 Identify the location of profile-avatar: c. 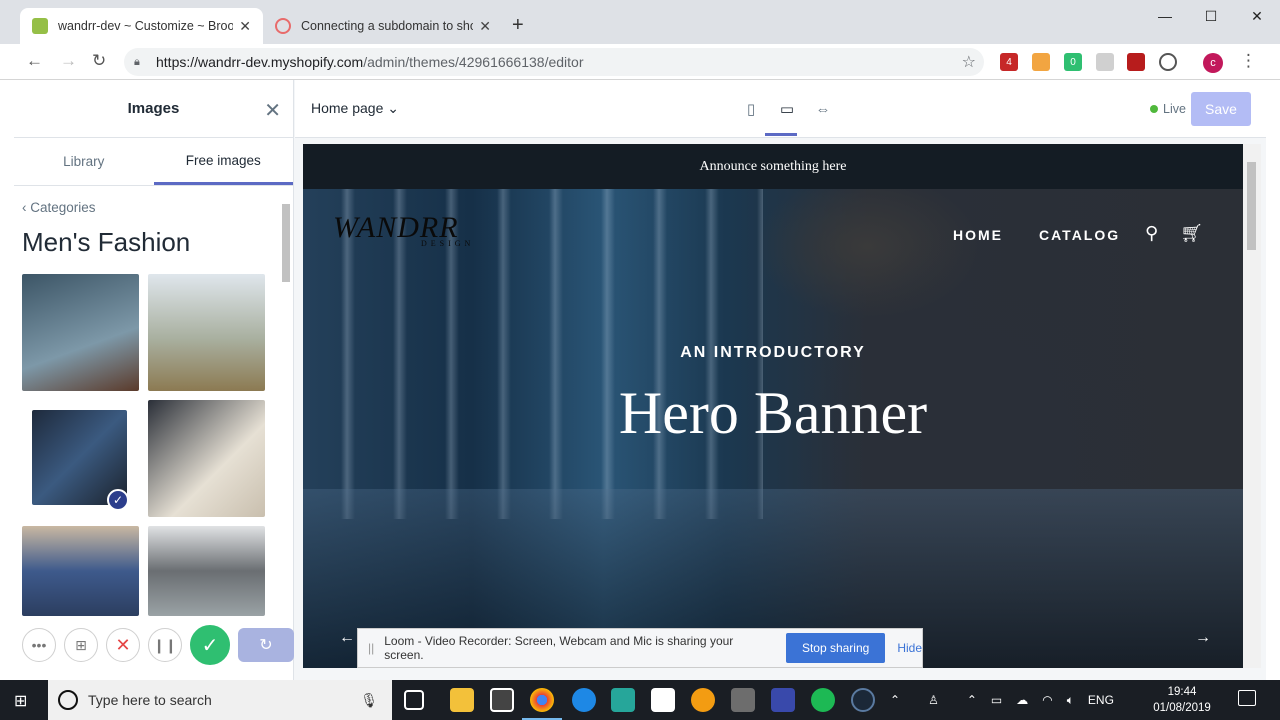
(1213, 63).